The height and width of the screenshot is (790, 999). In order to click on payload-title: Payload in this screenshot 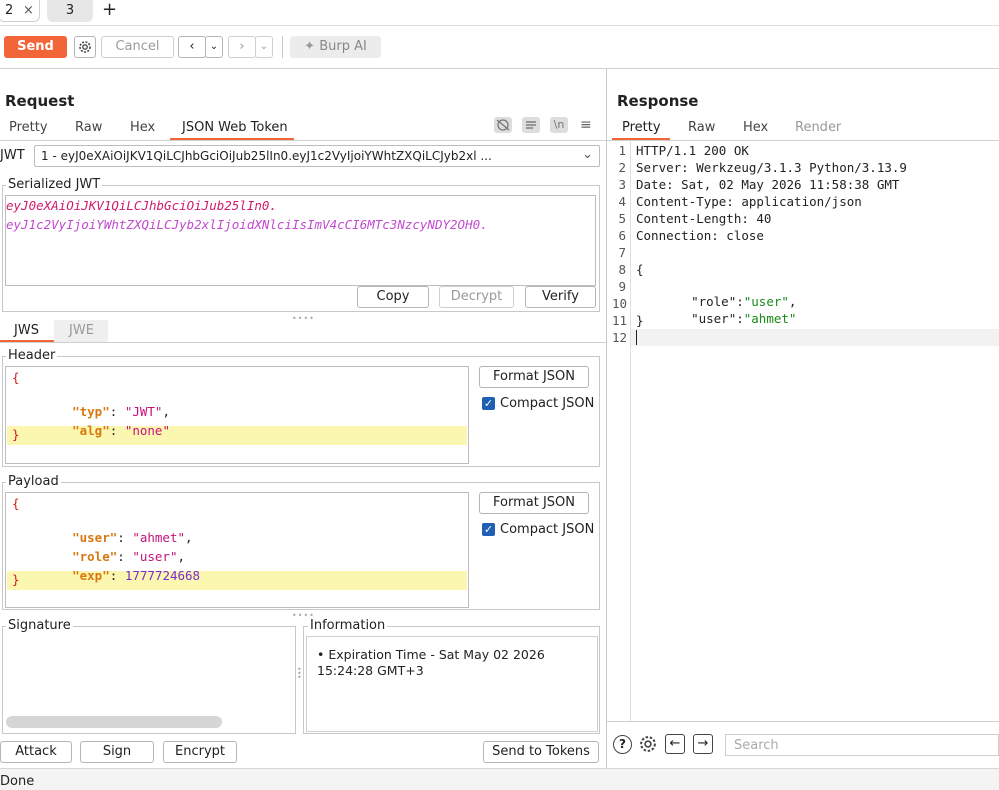, I will do `click(33, 481)`.